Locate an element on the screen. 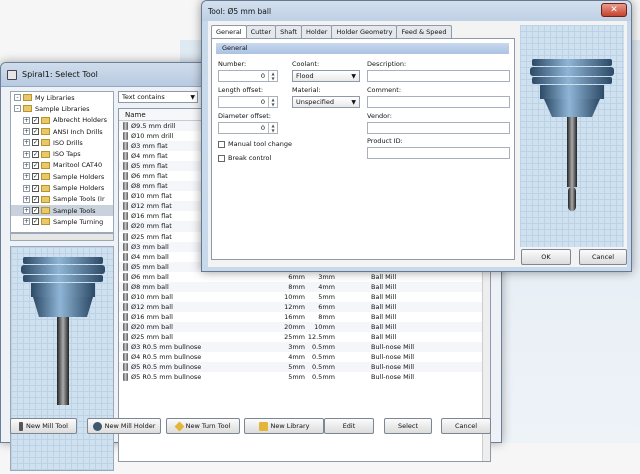  list-item: Ø8 mm ball 8mm 4mm Ball Mill is located at coordinates (304, 286).